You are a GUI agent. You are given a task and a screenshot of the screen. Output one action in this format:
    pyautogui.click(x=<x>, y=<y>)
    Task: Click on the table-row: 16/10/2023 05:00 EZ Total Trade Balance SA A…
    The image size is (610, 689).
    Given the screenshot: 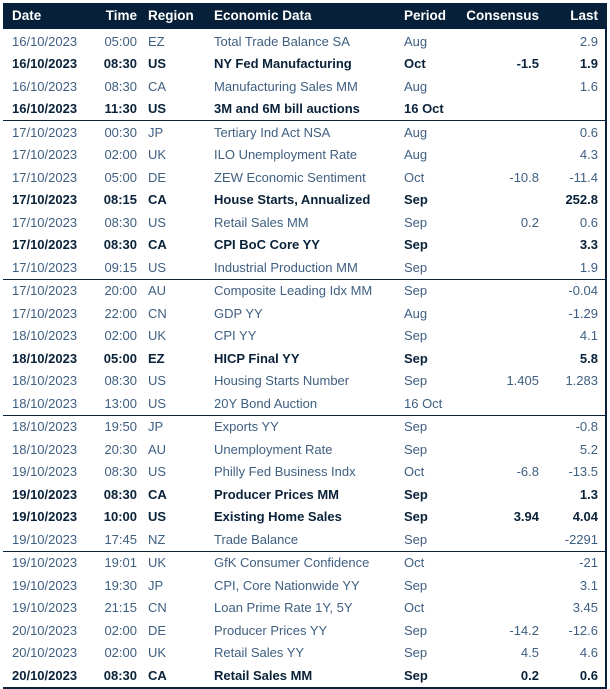 What is the action you would take?
    pyautogui.click(x=304, y=41)
    